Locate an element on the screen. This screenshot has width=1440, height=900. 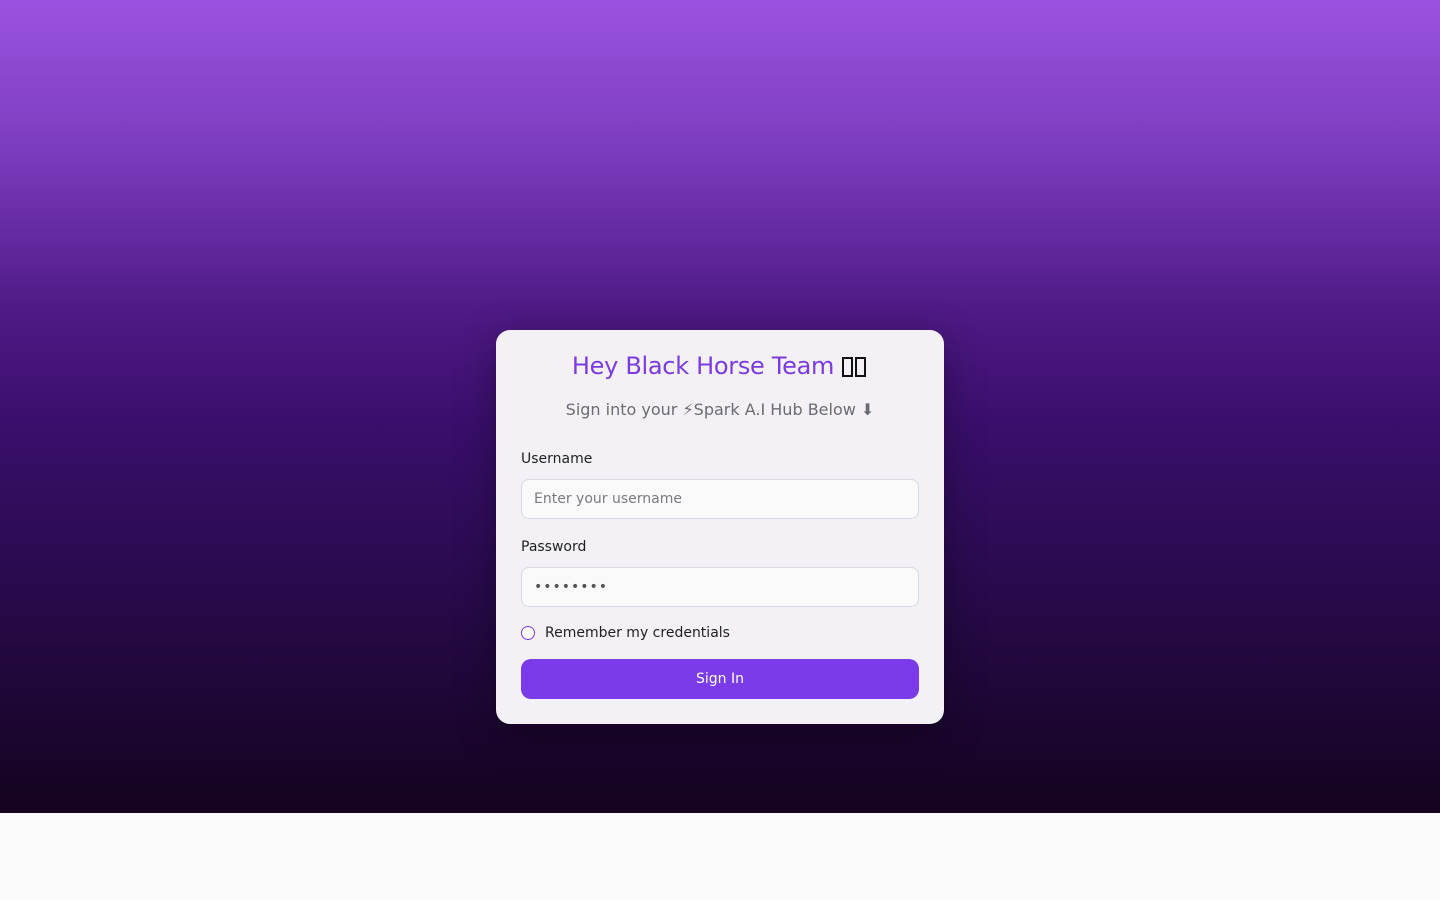
remember-radio is located at coordinates (528, 633).